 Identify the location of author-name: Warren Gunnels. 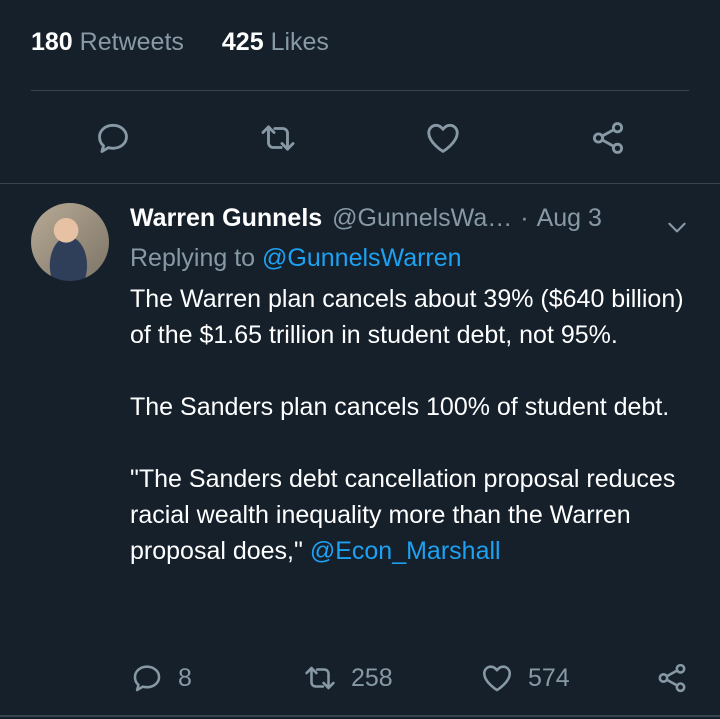
(226, 218).